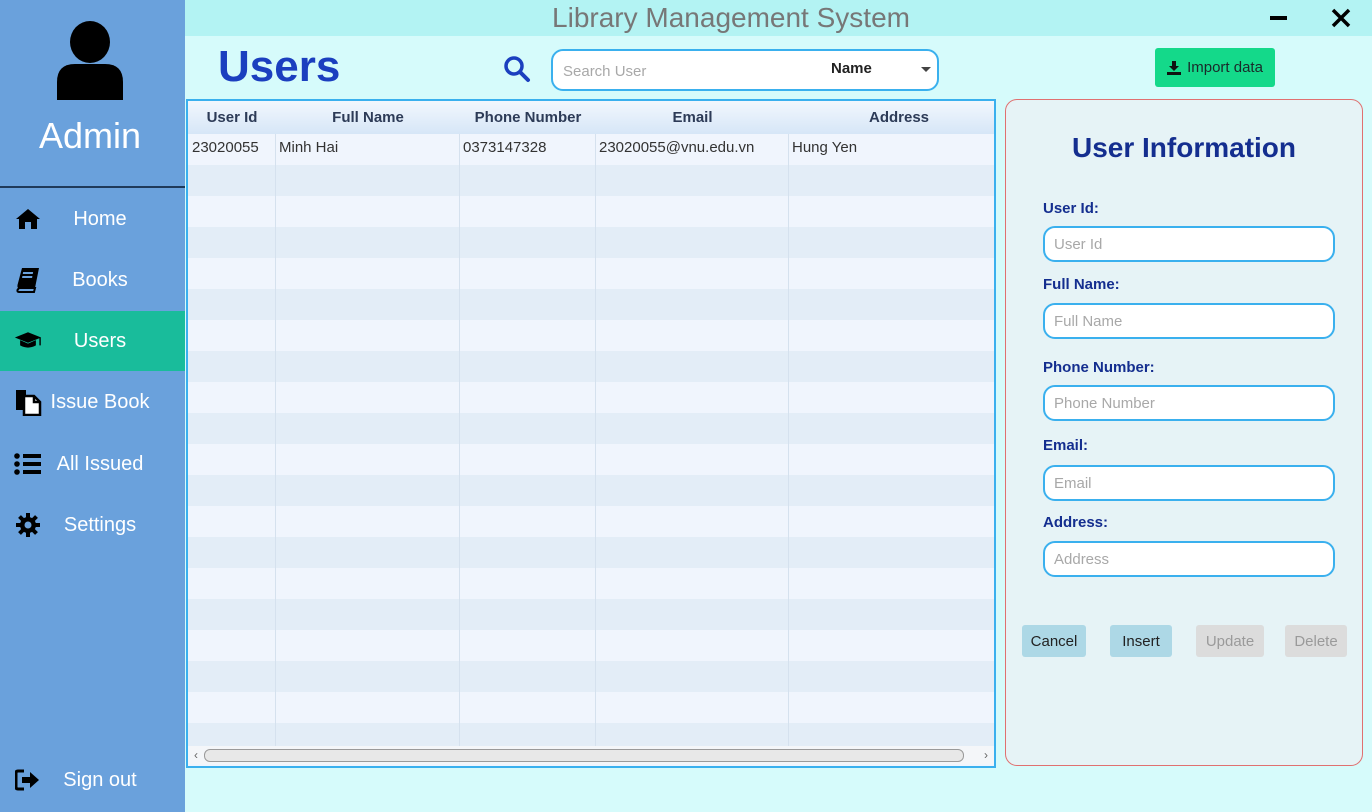 The image size is (1372, 812). I want to click on sidebar-item-users: Users, so click(92, 341).